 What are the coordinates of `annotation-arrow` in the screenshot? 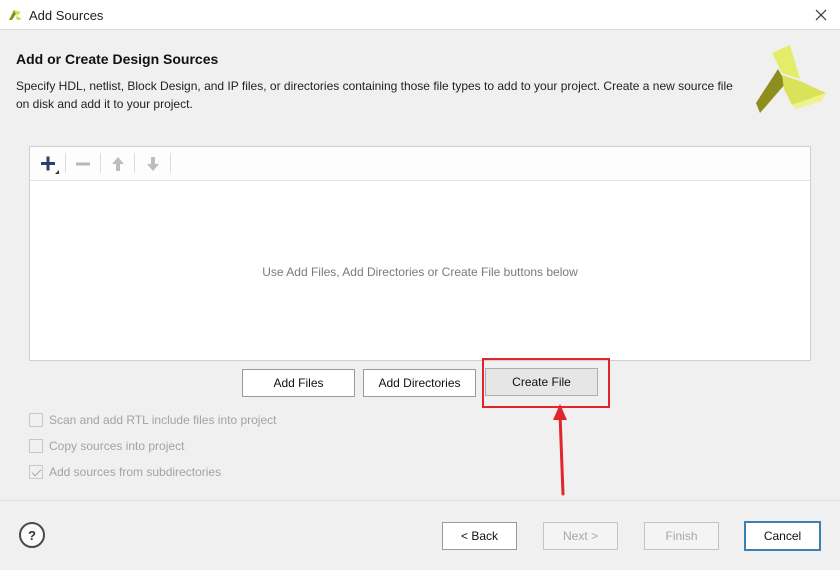 It's located at (560, 450).